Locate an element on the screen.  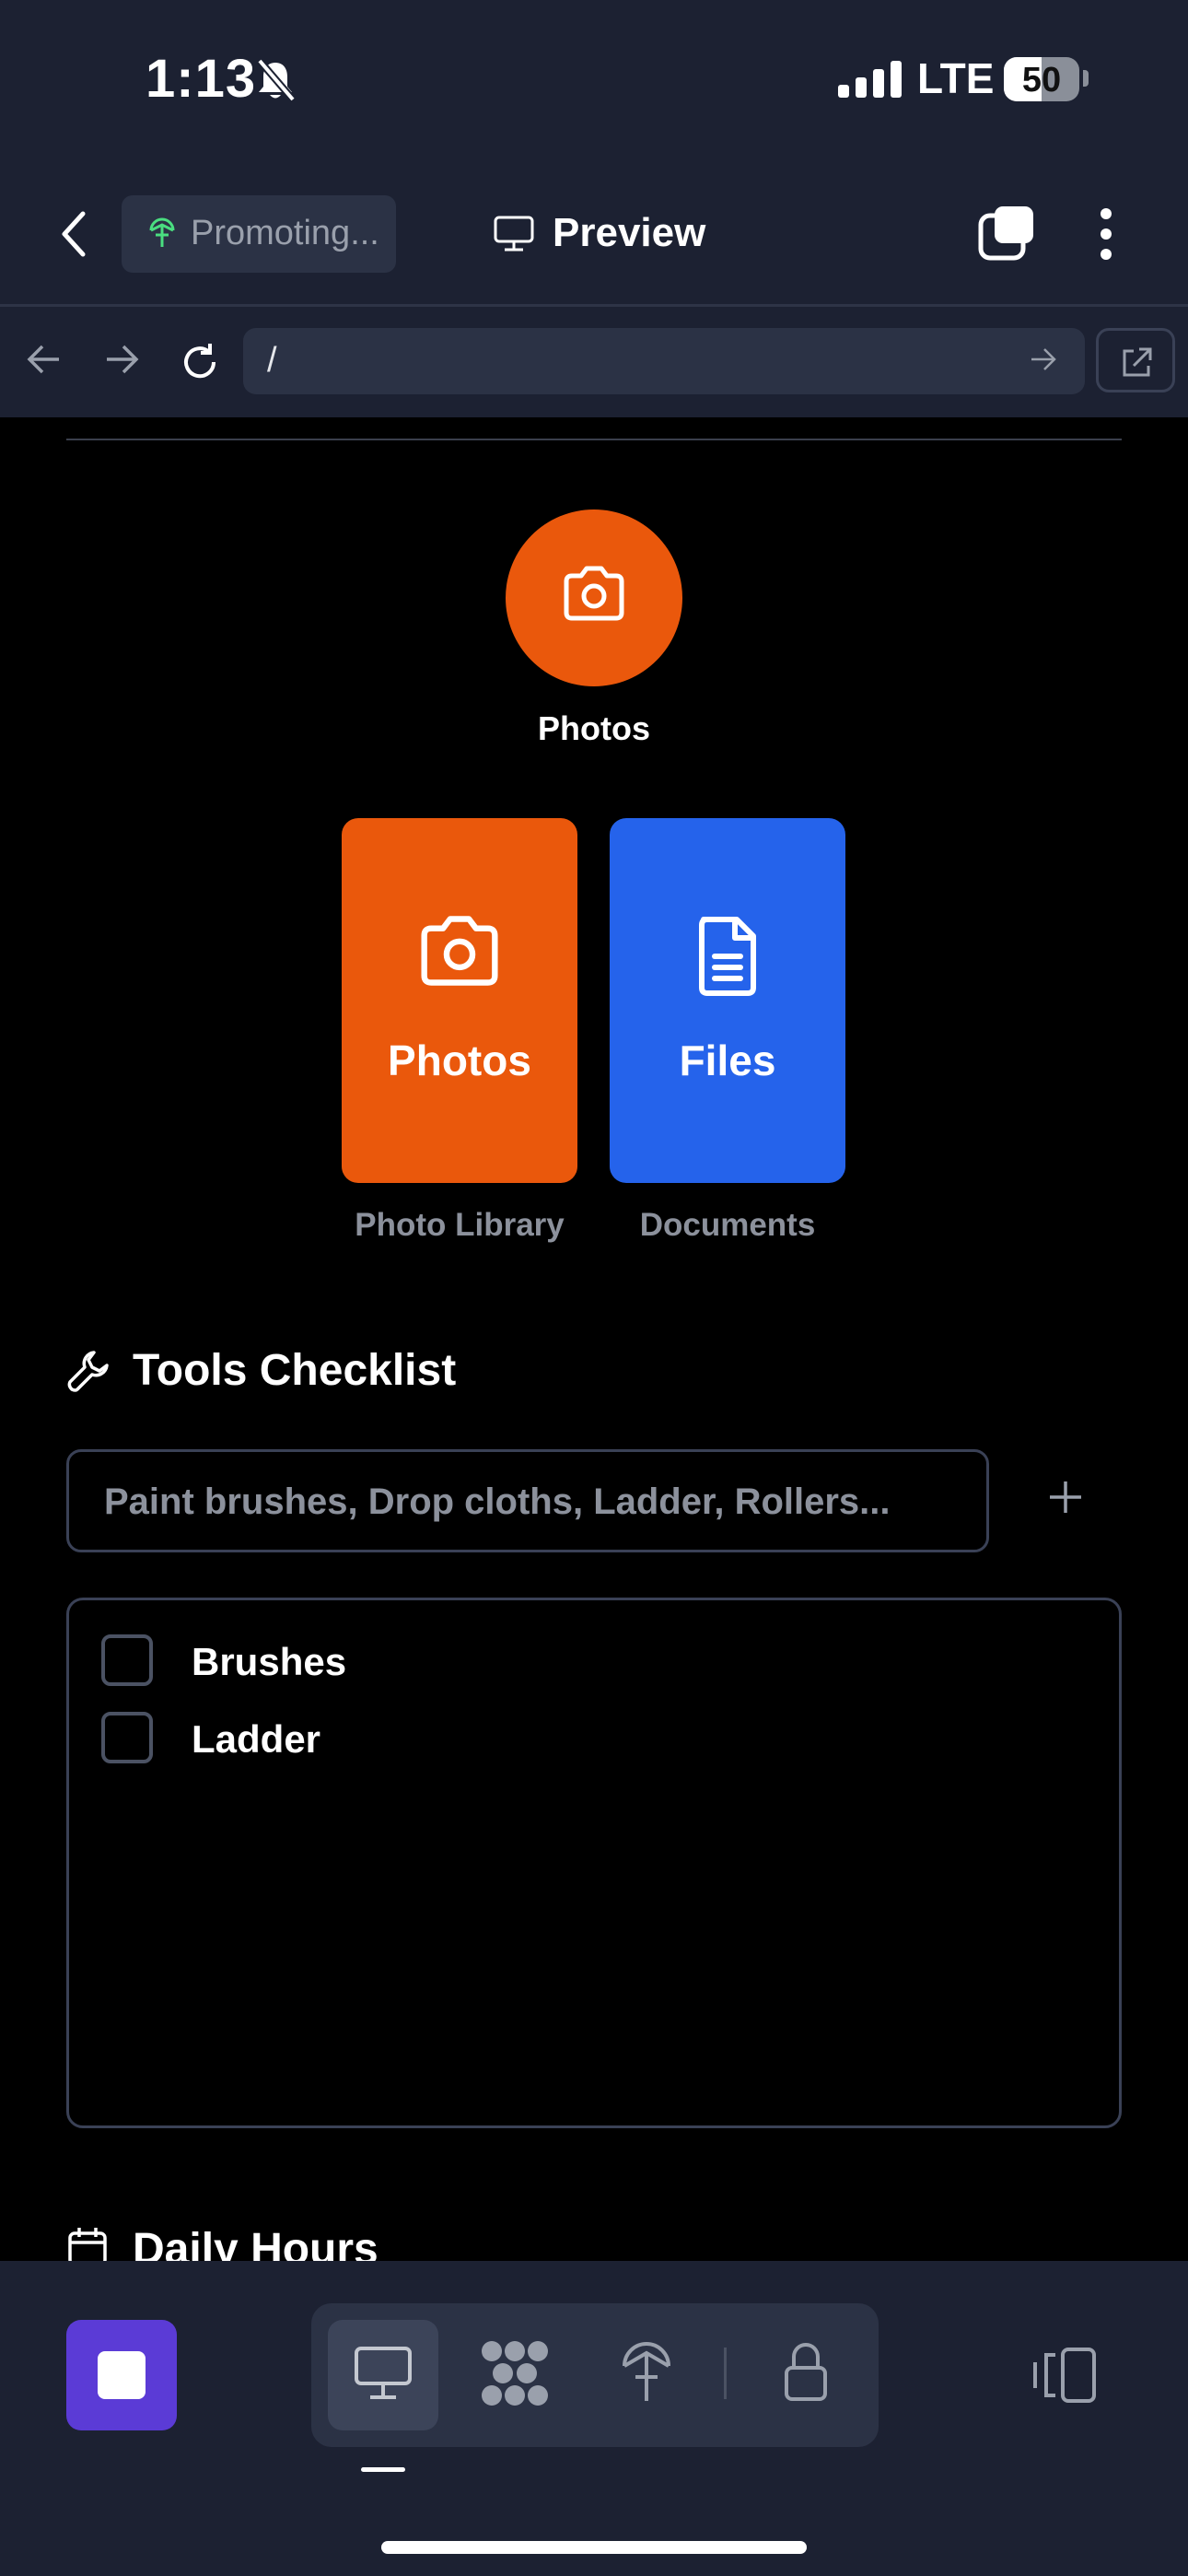
camera-label: Photos is located at coordinates (594, 728).